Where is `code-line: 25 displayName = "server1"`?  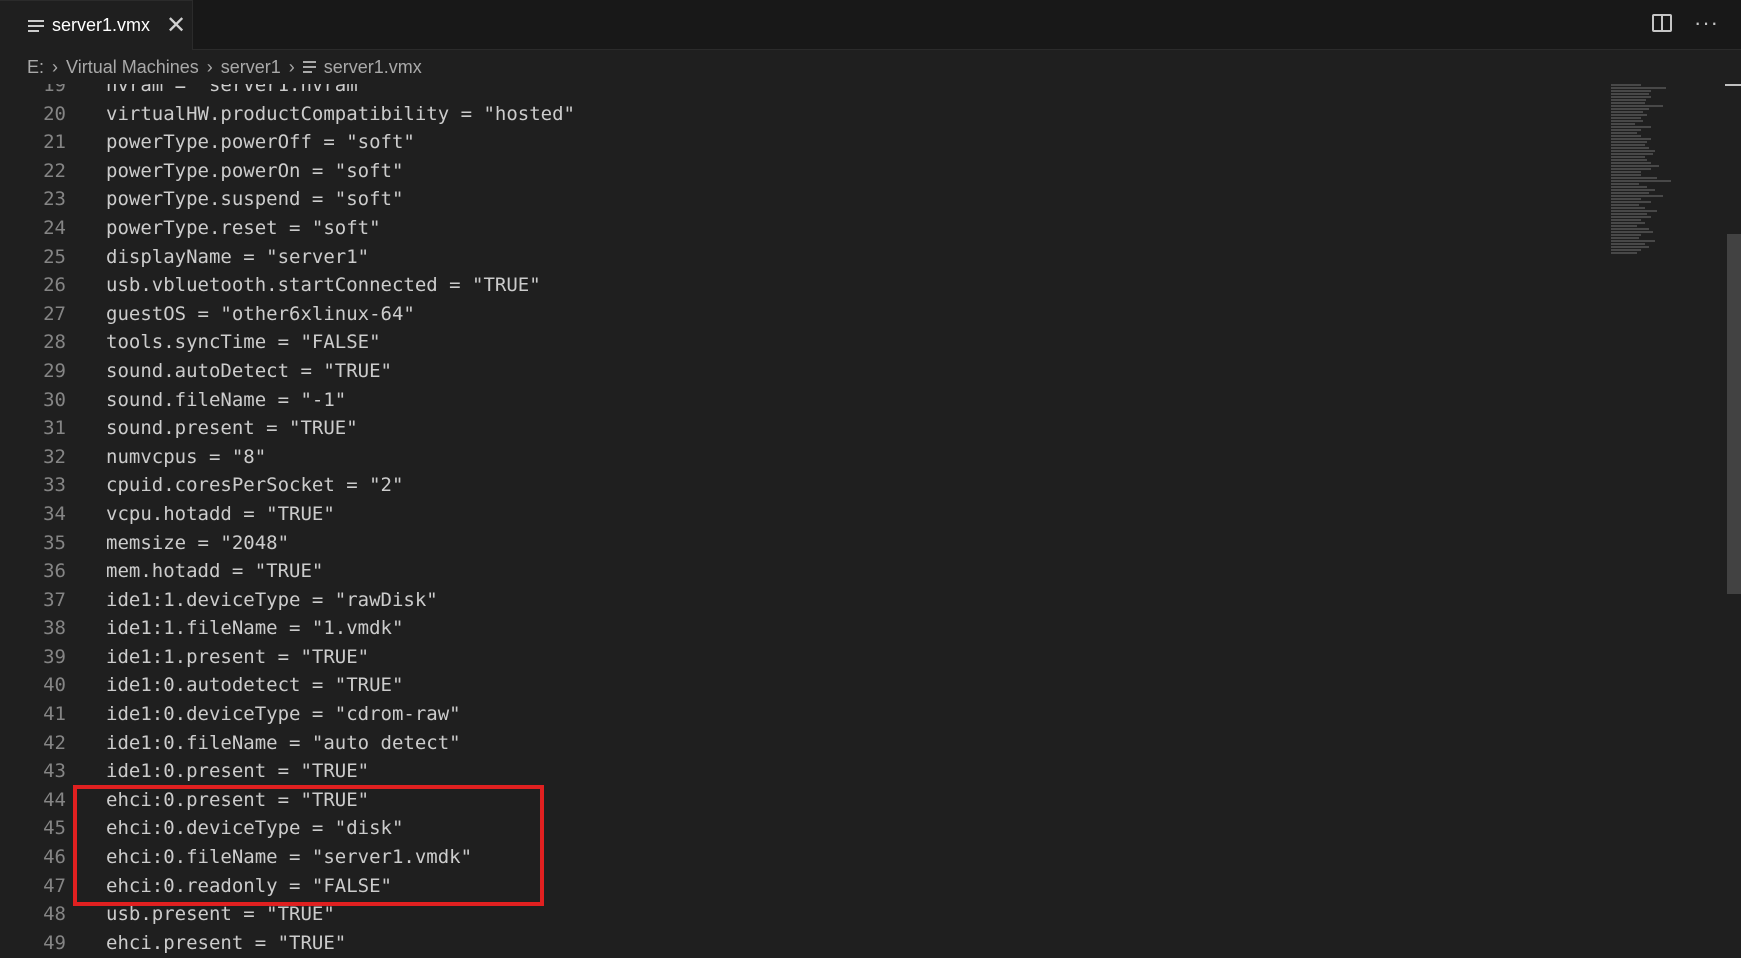
code-line: 25 displayName = "server1" is located at coordinates (862, 257).